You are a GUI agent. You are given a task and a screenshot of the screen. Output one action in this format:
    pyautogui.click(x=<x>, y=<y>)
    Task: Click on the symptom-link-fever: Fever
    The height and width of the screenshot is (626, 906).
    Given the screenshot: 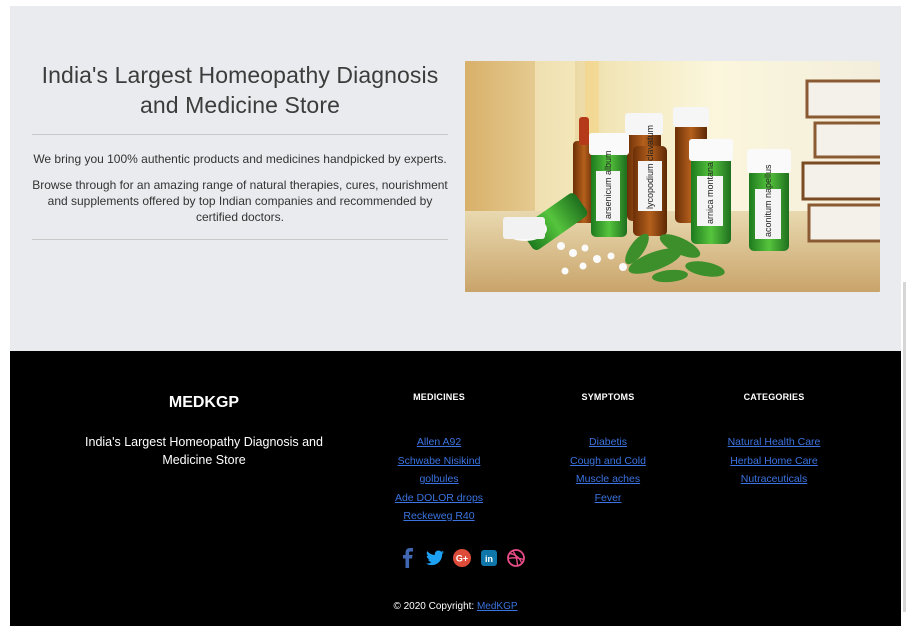 What is the action you would take?
    pyautogui.click(x=608, y=498)
    